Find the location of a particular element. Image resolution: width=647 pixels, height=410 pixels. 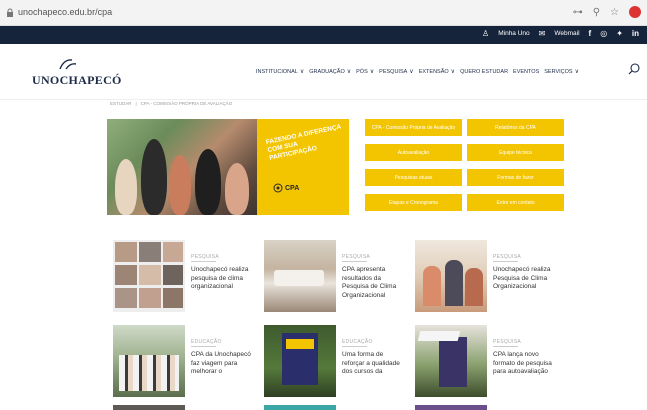

user-icon: ♙ is located at coordinates (485, 33).